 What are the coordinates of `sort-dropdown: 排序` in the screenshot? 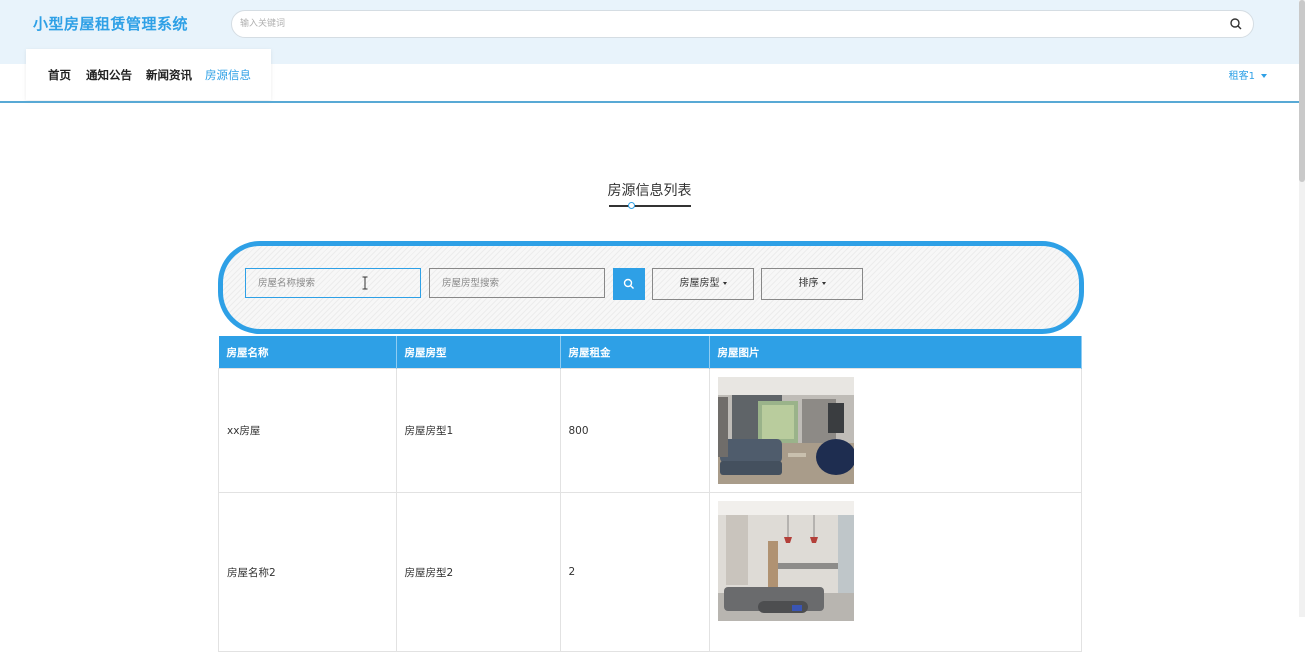 It's located at (812, 284).